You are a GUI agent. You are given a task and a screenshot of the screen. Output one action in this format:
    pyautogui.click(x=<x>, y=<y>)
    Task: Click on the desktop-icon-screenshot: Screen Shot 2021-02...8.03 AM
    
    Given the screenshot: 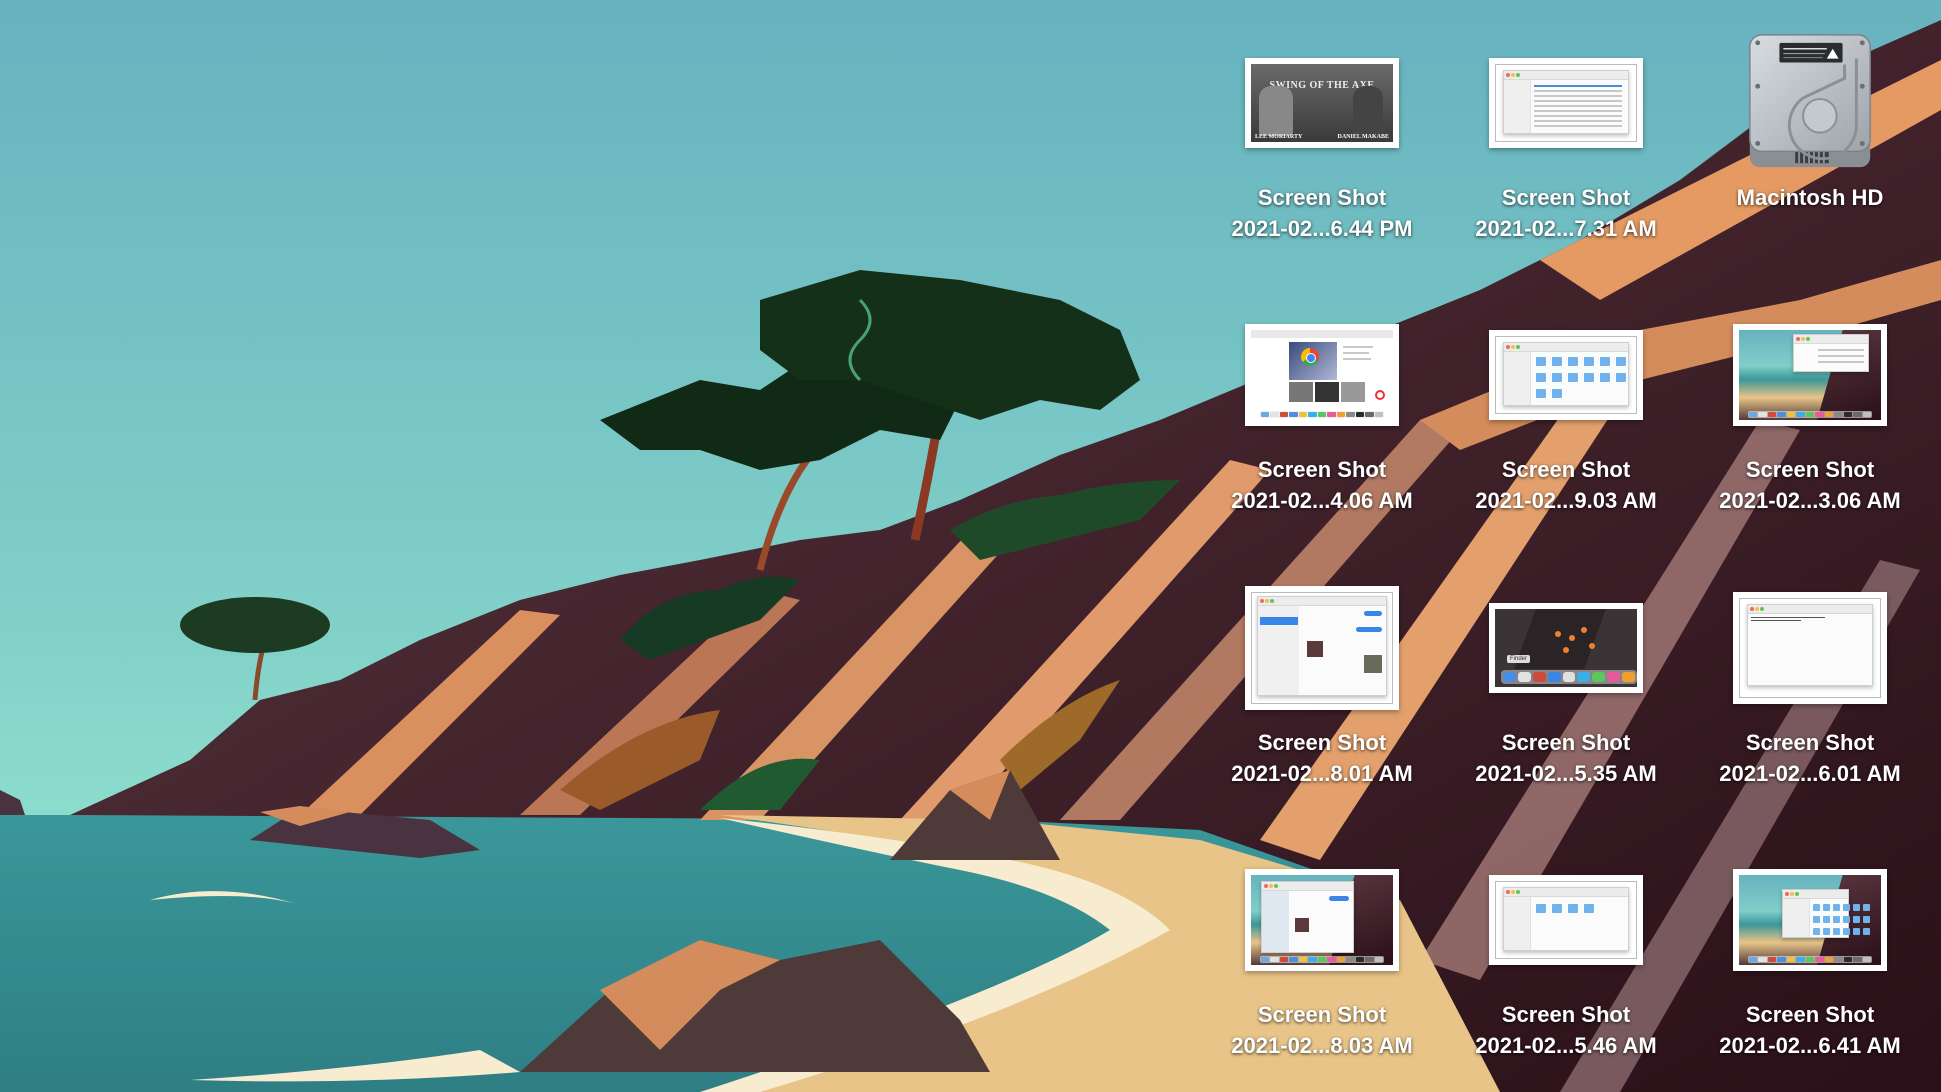 What is the action you would take?
    pyautogui.click(x=1322, y=953)
    